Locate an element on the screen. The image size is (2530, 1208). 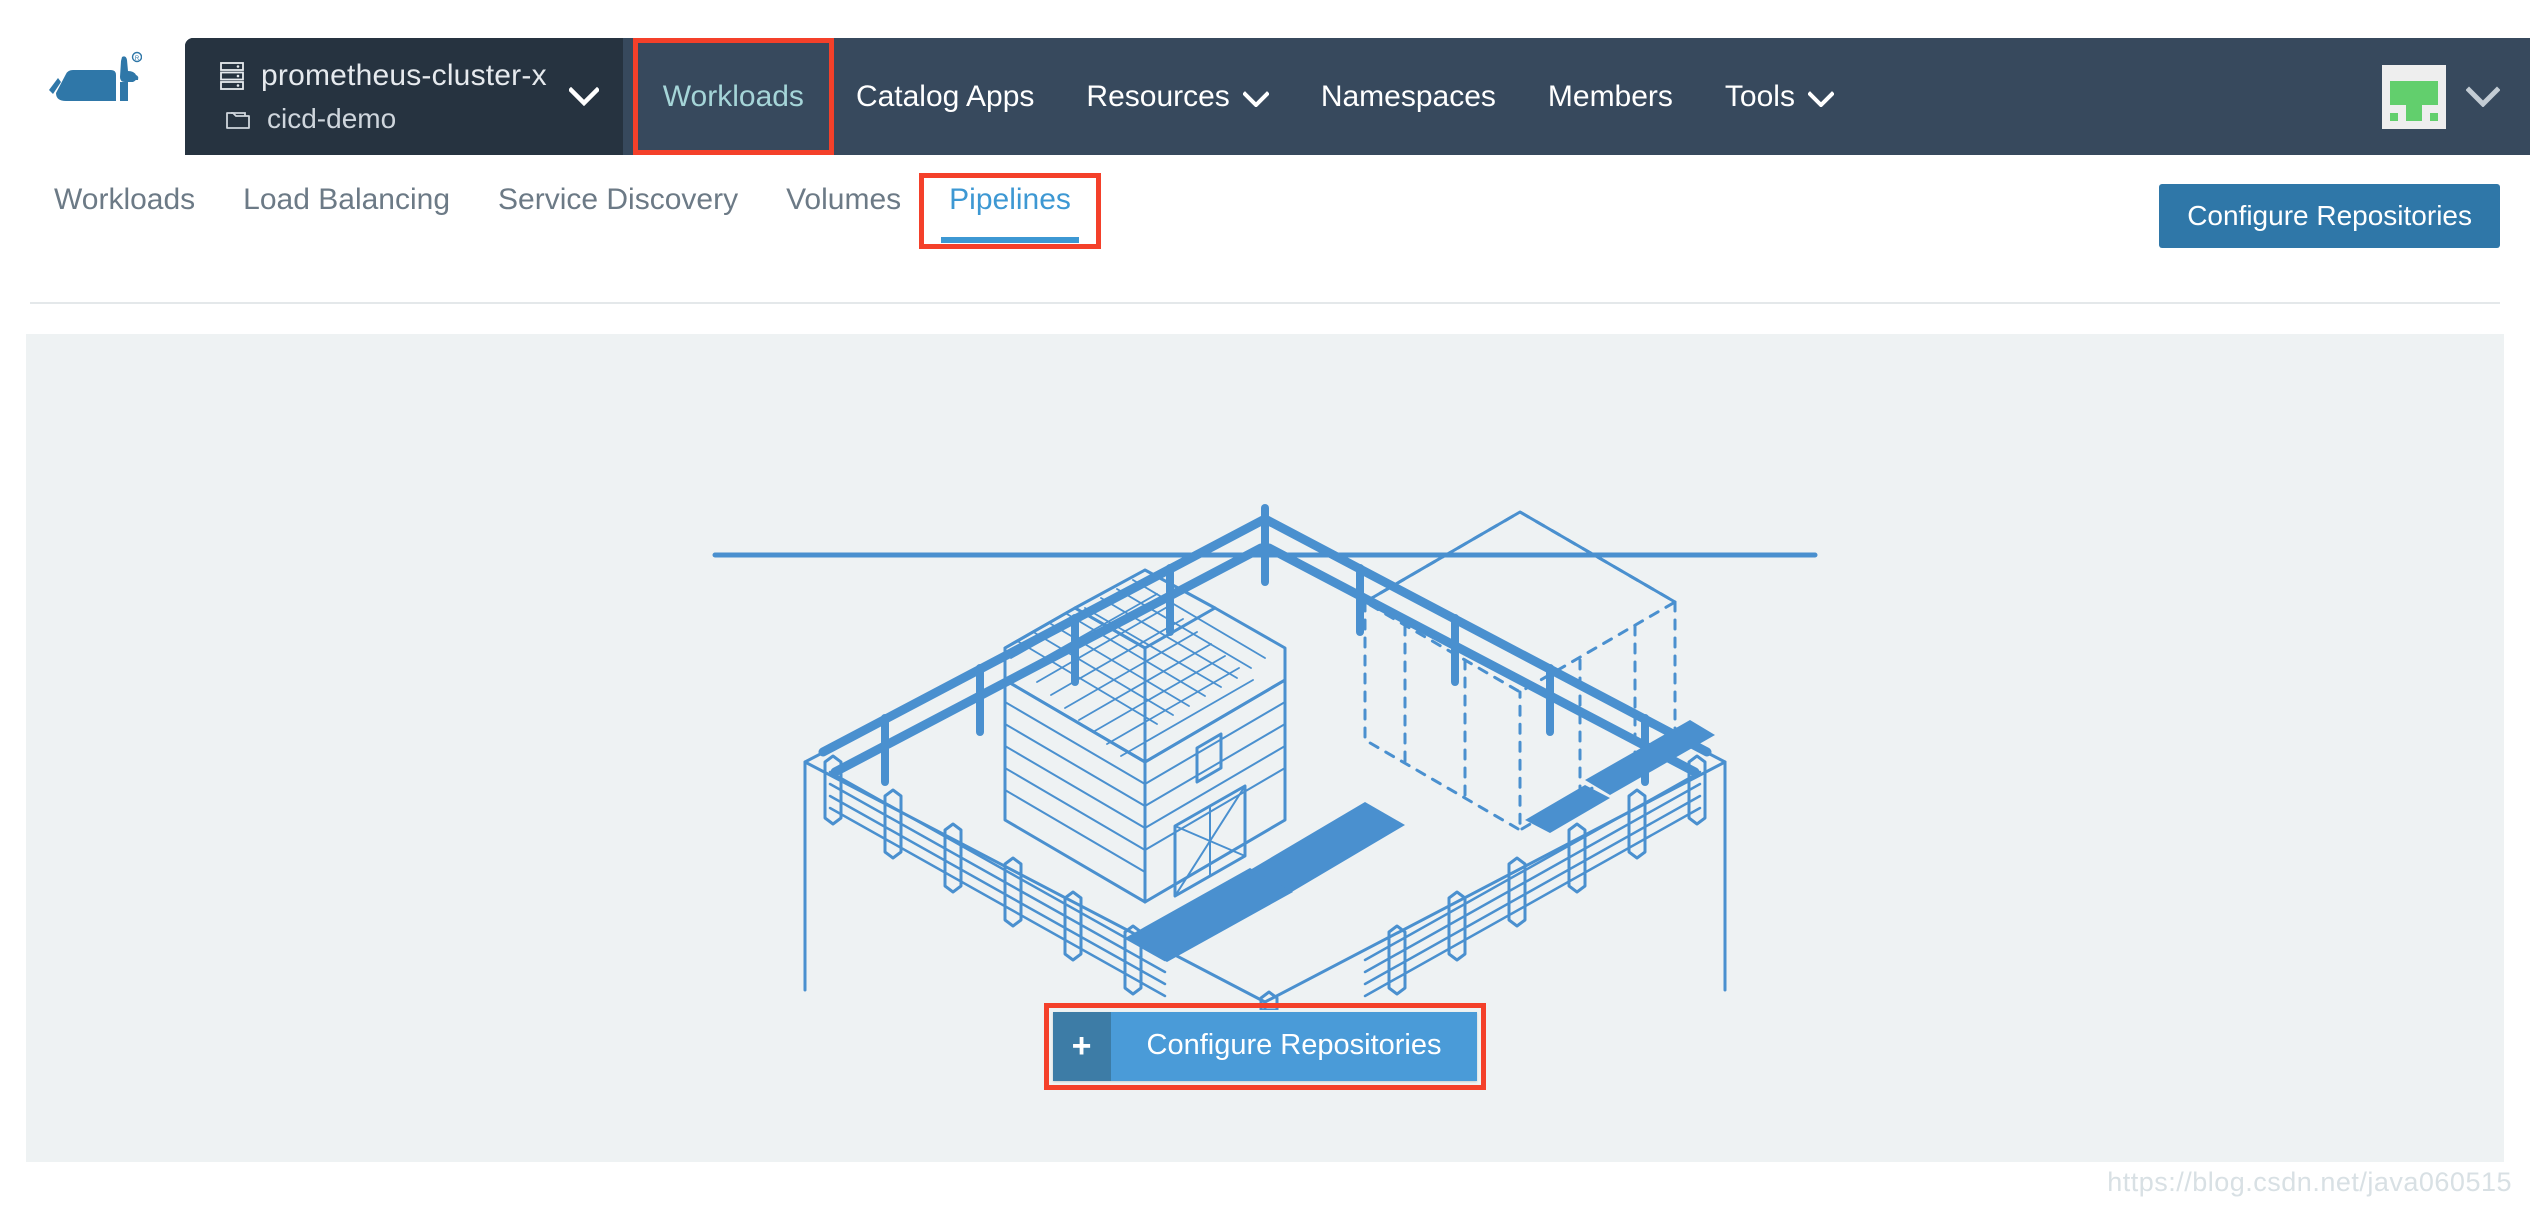
sub-tab-divider is located at coordinates (1265, 303).